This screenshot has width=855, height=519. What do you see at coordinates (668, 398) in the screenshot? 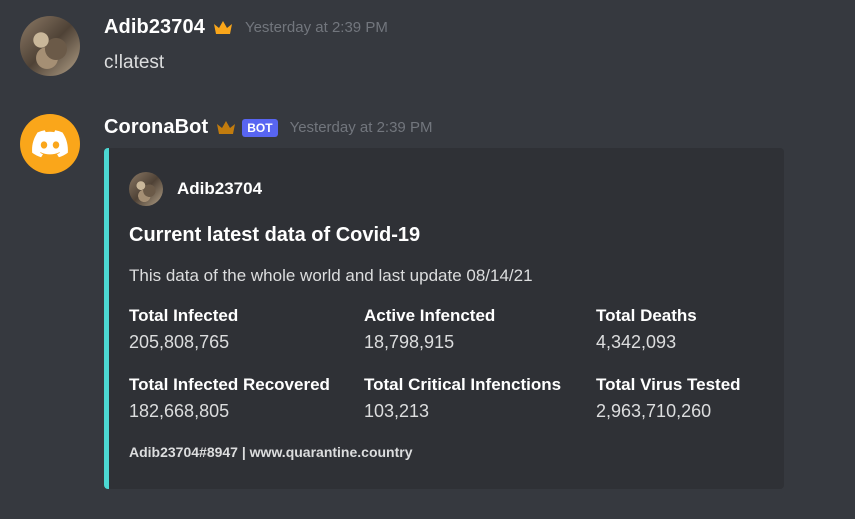
I see `embed-field: Total Virus Tested 2,963,710,260` at bounding box center [668, 398].